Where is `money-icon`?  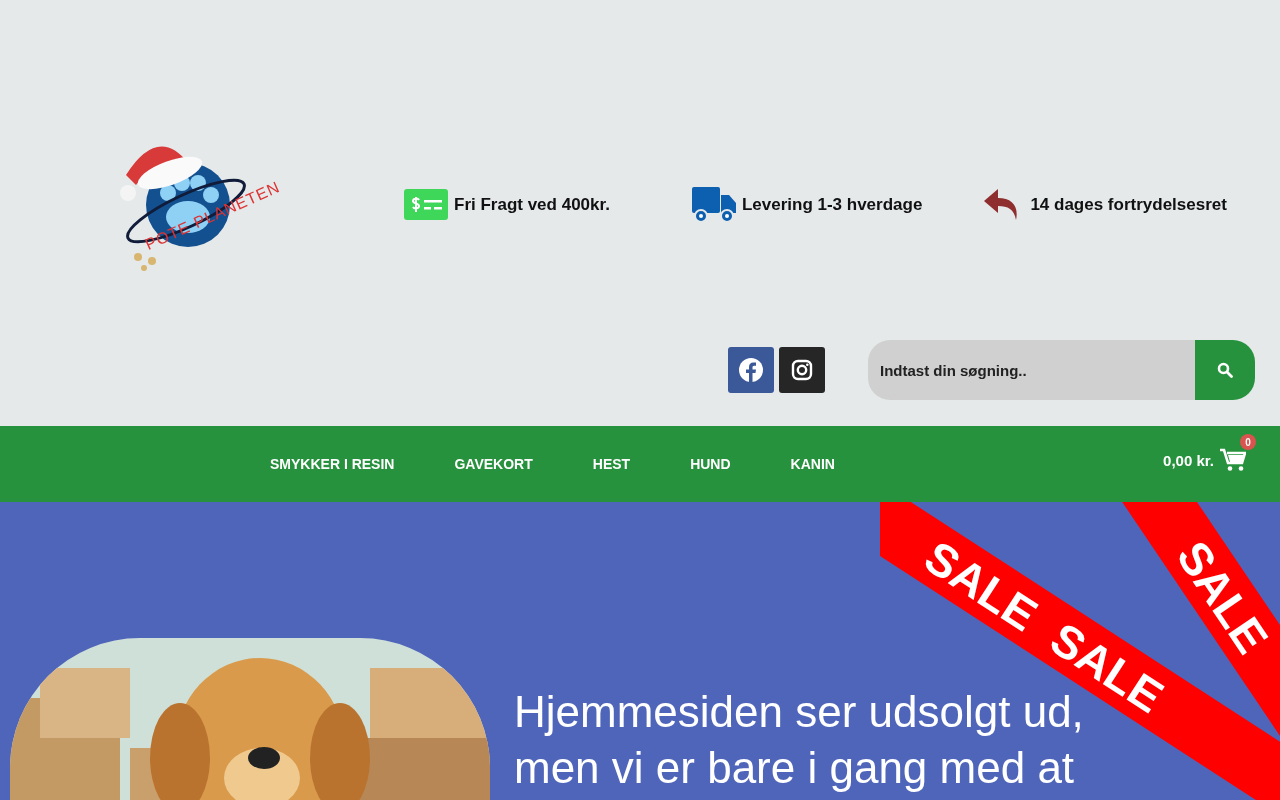 money-icon is located at coordinates (426, 204).